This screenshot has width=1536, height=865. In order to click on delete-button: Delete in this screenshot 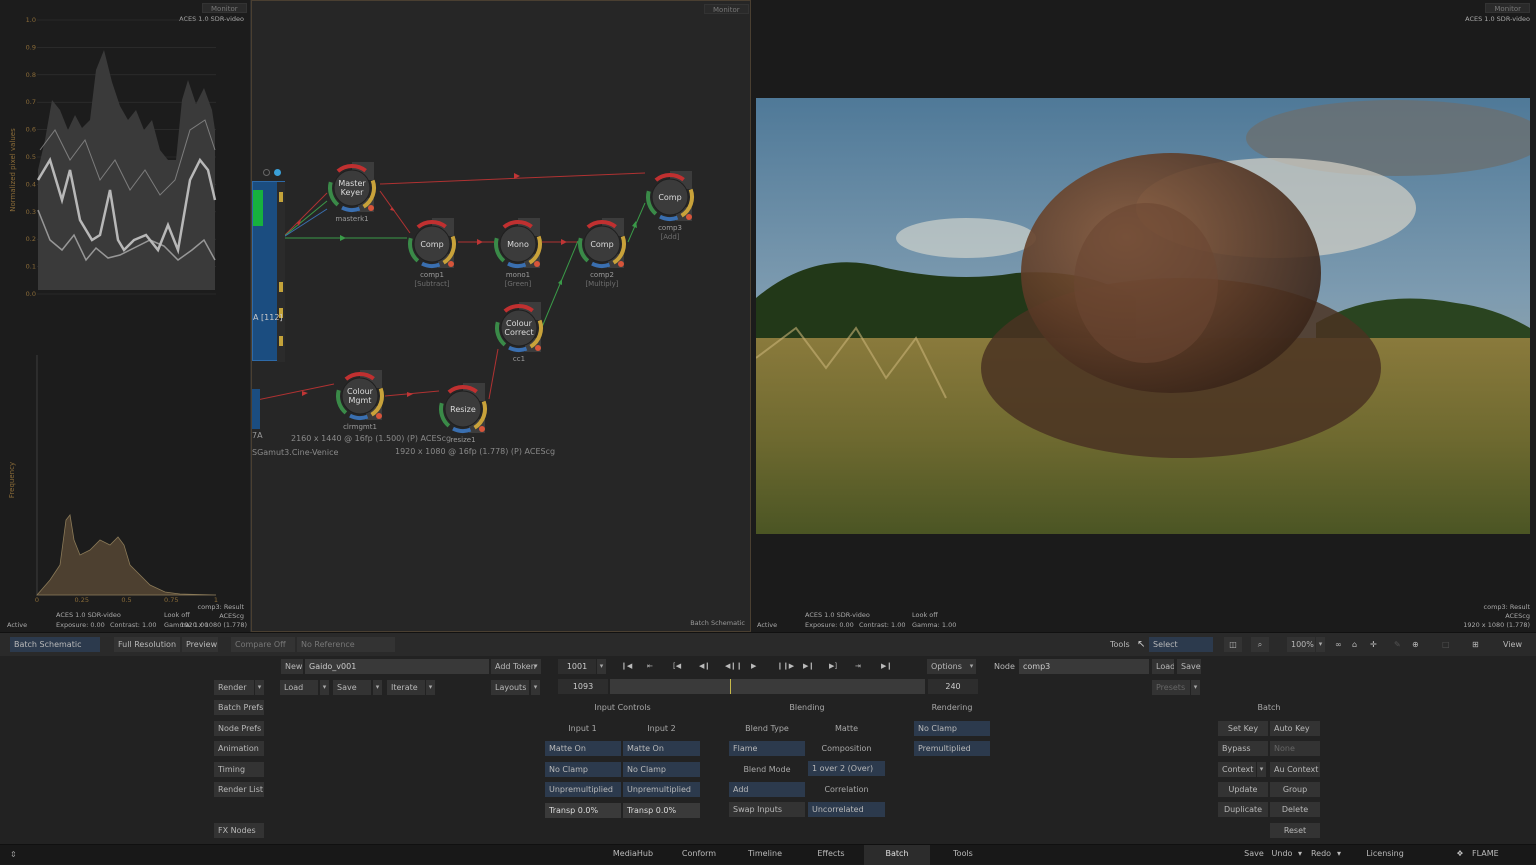, I will do `click(1295, 809)`.